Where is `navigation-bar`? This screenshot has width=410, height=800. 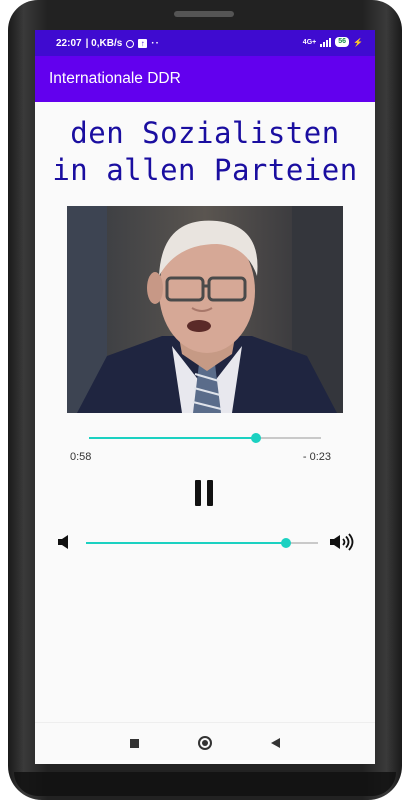
navigation-bar is located at coordinates (205, 743).